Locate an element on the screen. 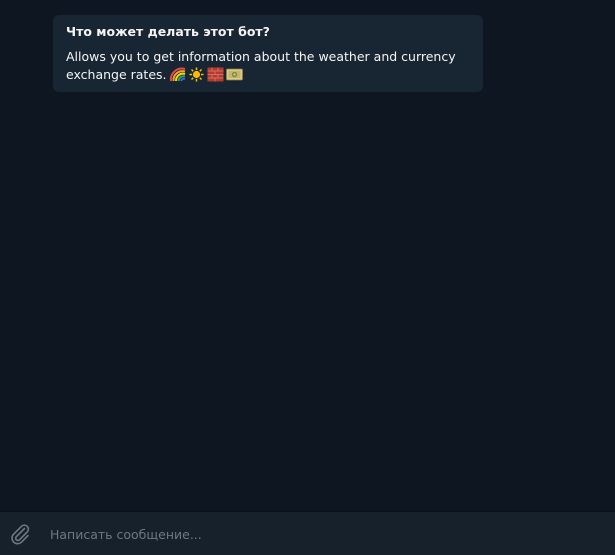  bot-info-title: Что может делать этот бот? is located at coordinates (168, 31).